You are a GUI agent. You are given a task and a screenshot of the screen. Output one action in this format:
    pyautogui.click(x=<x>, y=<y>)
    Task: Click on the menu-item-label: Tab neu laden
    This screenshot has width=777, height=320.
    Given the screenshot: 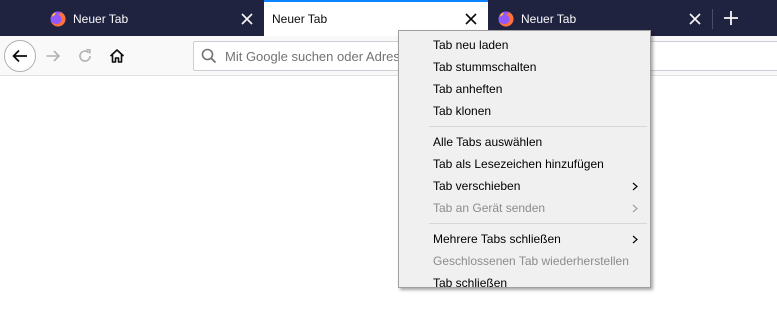 What is the action you would take?
    pyautogui.click(x=471, y=45)
    